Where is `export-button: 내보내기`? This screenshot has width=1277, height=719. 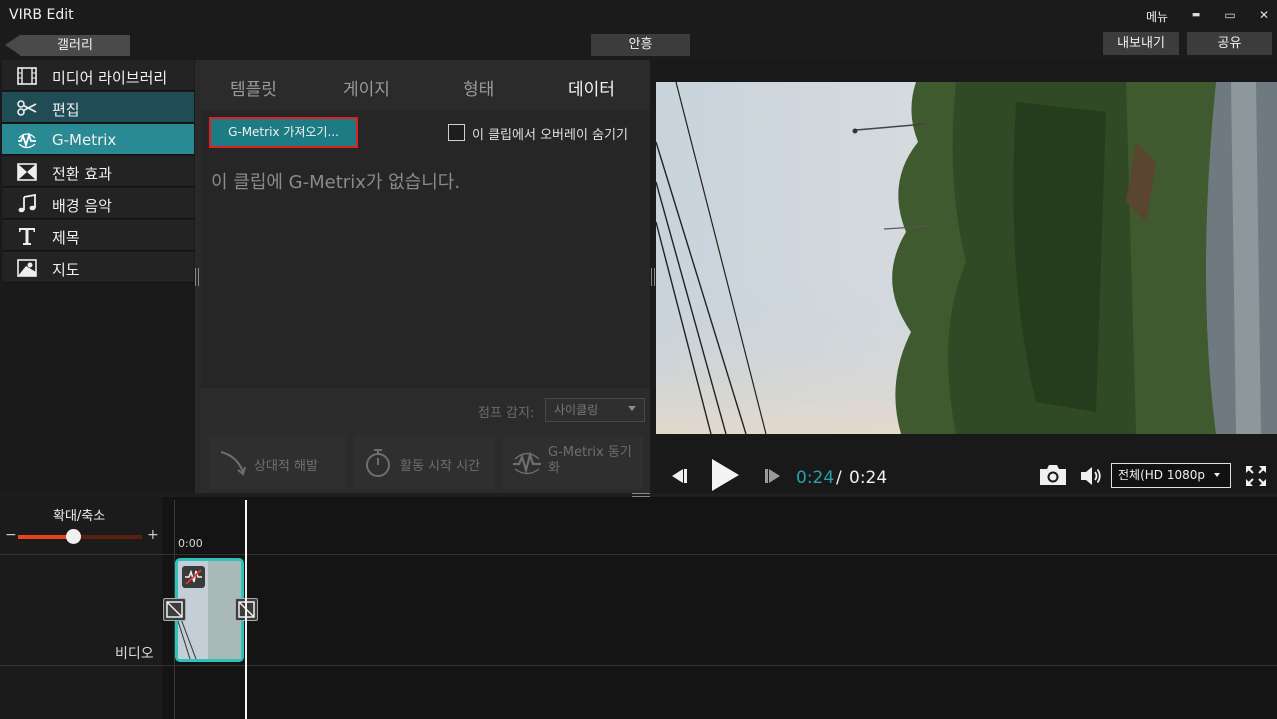 export-button: 내보내기 is located at coordinates (1141, 43).